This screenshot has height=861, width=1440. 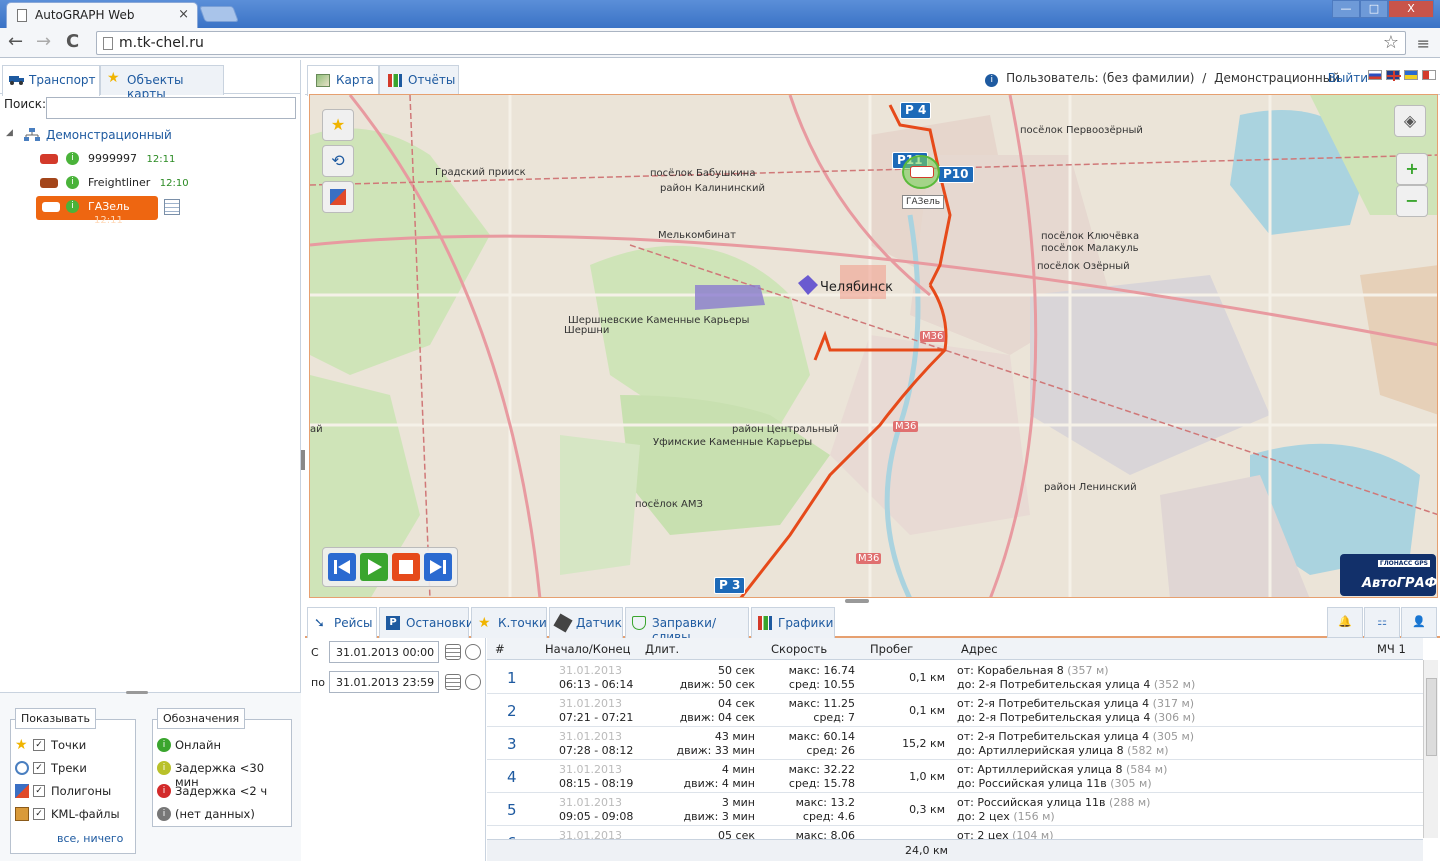 I want to click on logout-link: Выйти, so click(x=1348, y=78).